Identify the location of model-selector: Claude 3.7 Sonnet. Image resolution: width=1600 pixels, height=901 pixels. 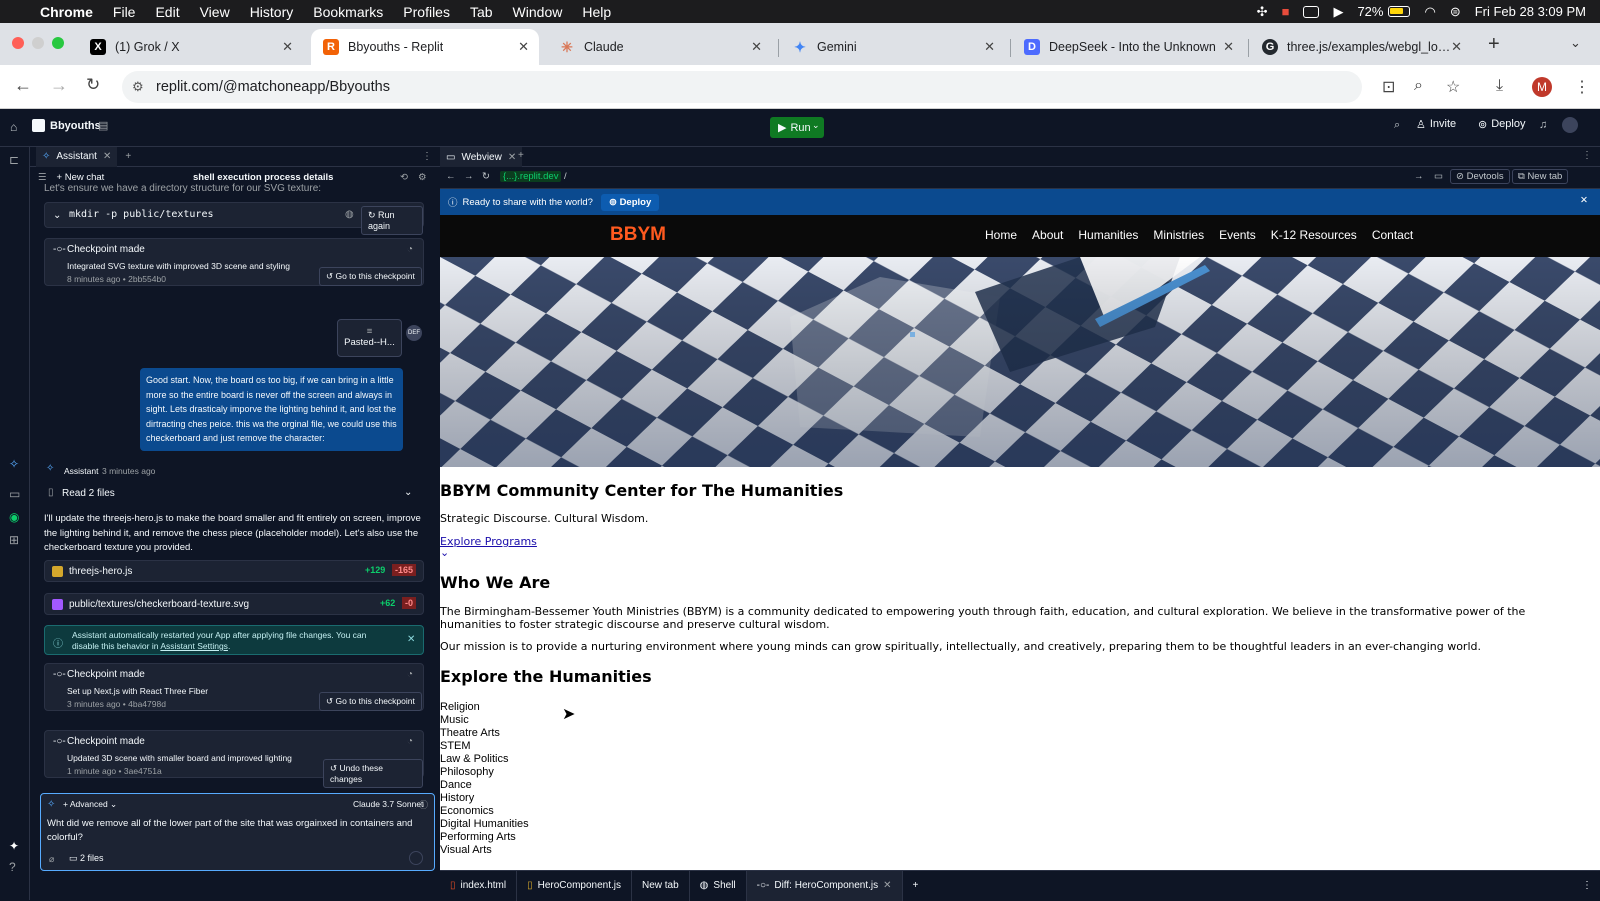
(388, 804).